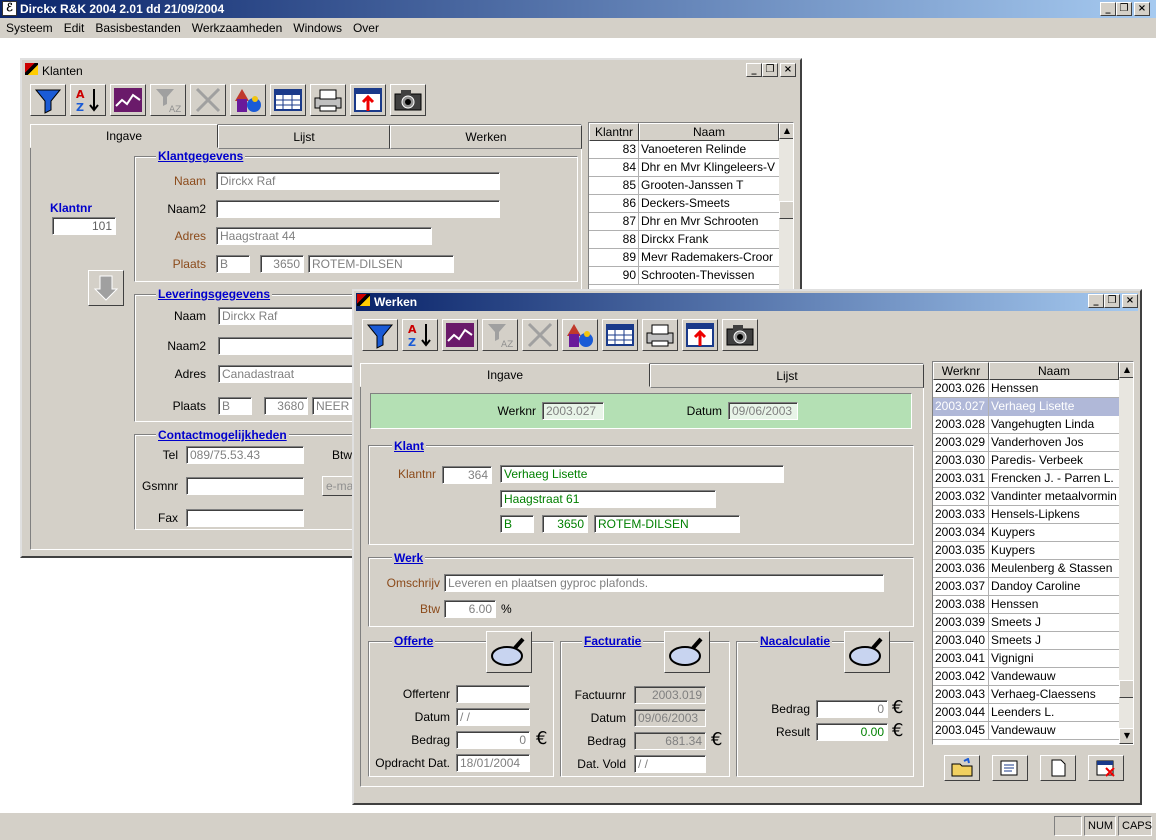 The height and width of the screenshot is (840, 1156). I want to click on scroll-thumb, so click(786, 210).